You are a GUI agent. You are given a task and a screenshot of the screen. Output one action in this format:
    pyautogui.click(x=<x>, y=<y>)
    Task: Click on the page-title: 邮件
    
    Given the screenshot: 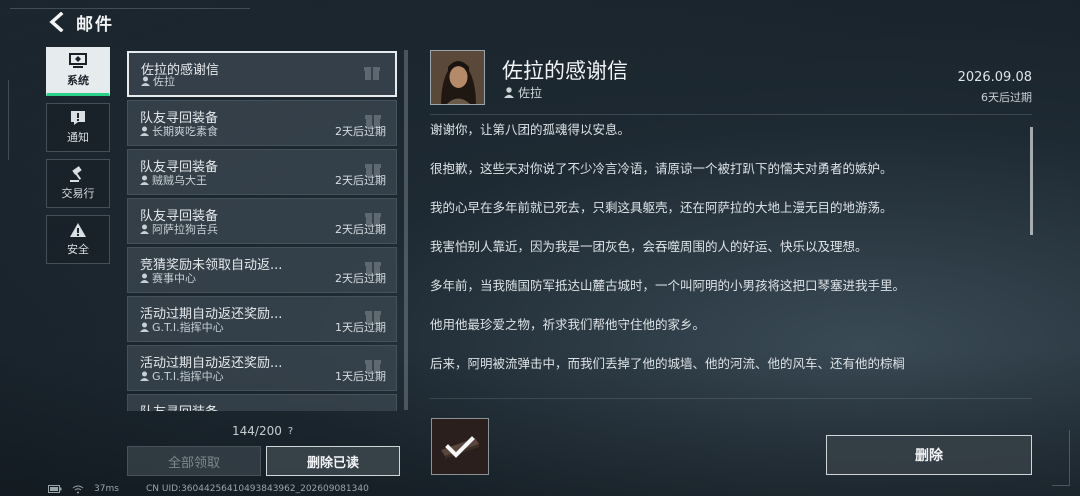 What is the action you would take?
    pyautogui.click(x=95, y=24)
    